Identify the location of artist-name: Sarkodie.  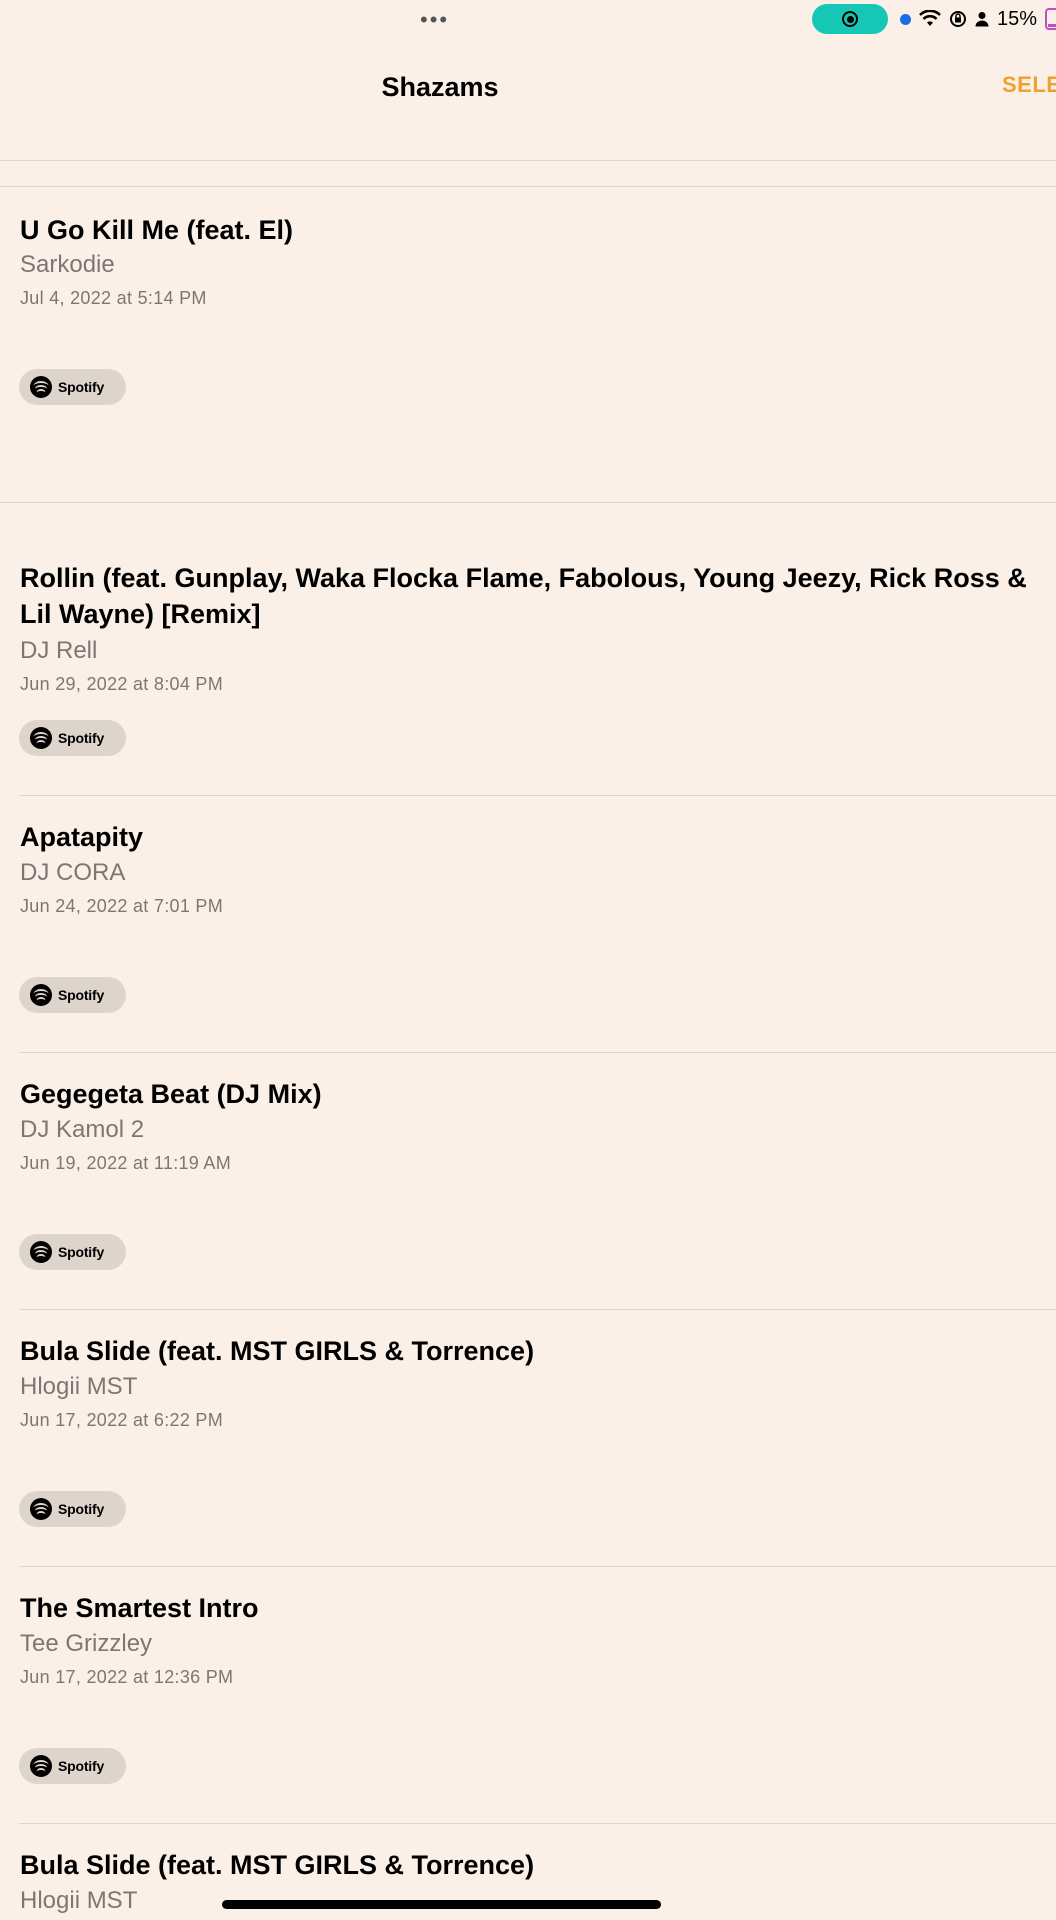
(67, 264).